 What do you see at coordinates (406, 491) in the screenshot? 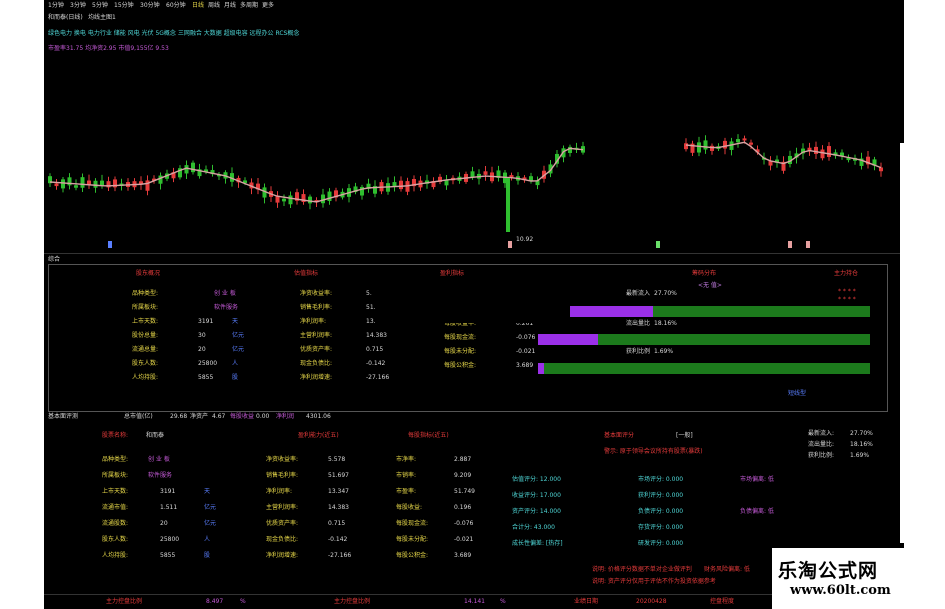
I see `p2-right-label: 市盈率:` at bounding box center [406, 491].